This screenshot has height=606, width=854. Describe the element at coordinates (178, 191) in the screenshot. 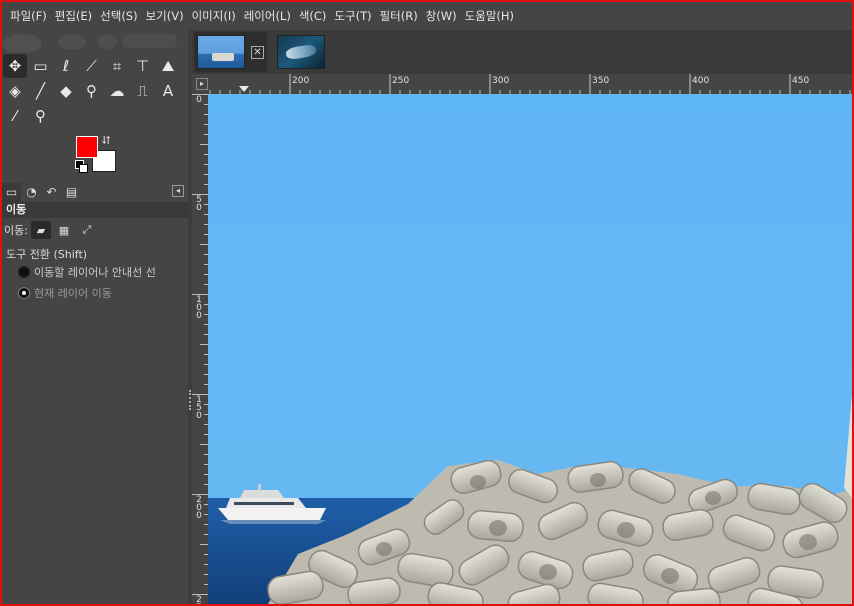

I see `dock-menu-icon: ◂` at that location.